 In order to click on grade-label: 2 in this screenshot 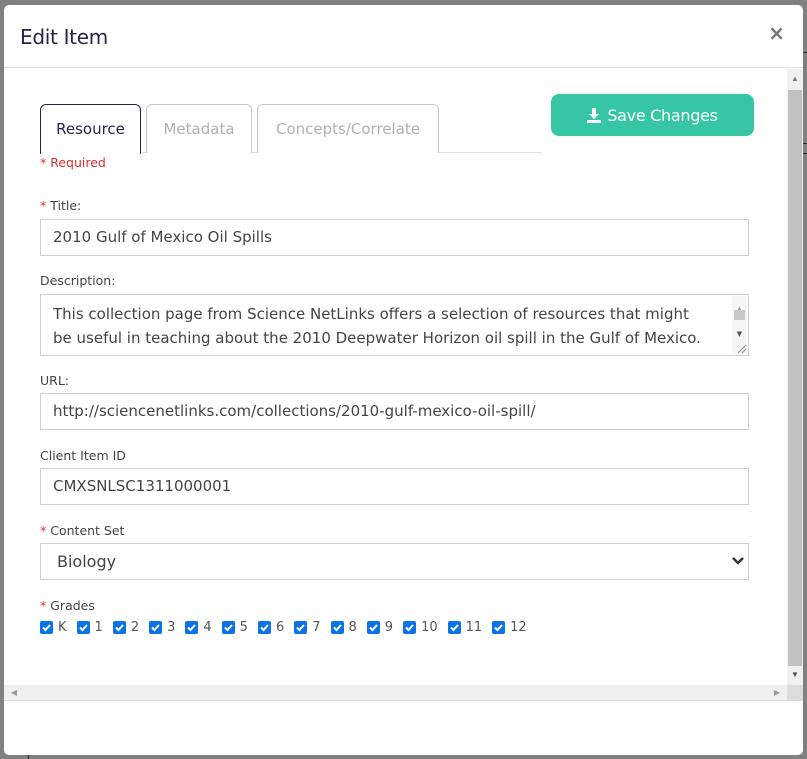, I will do `click(135, 627)`.